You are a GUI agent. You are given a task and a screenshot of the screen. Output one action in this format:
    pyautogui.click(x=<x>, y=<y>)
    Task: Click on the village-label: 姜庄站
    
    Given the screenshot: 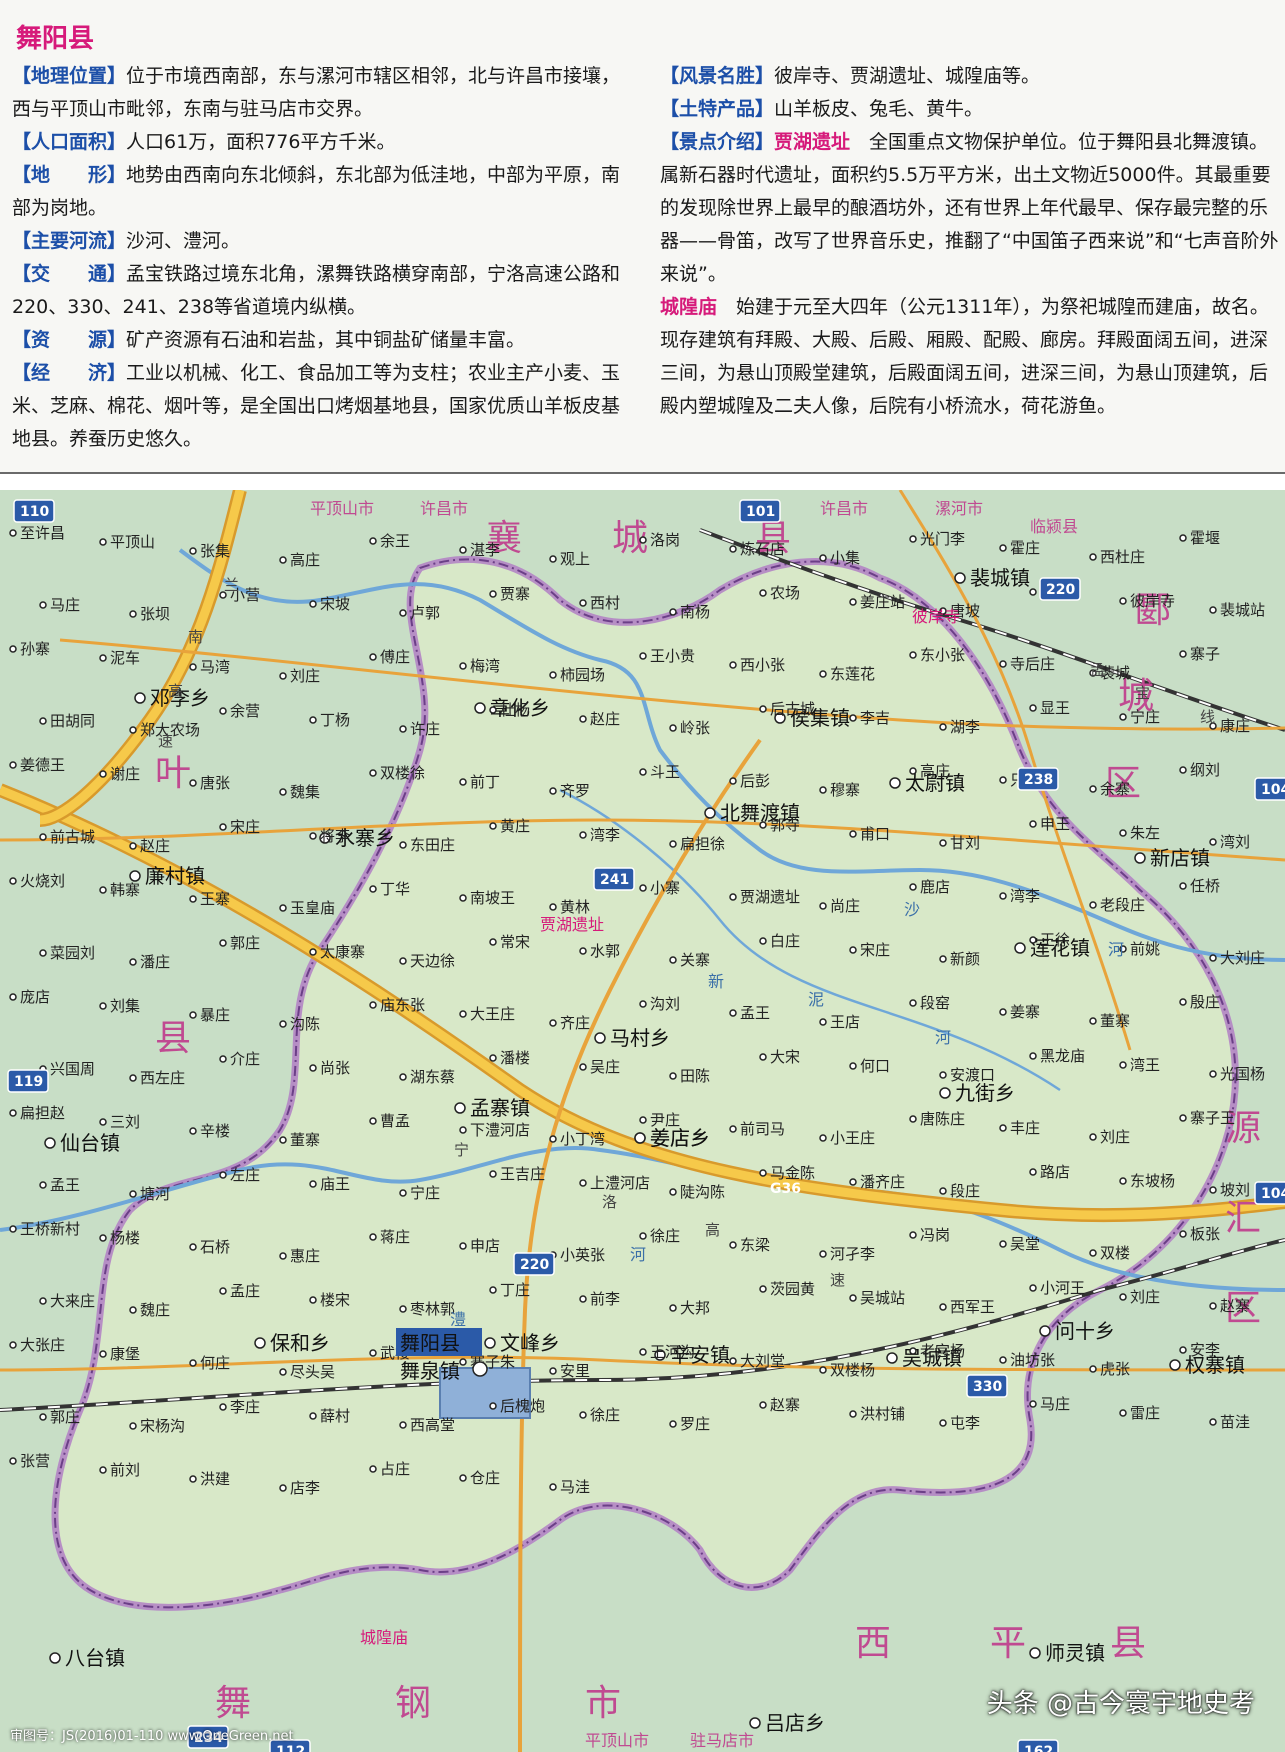 What is the action you would take?
    pyautogui.click(x=882, y=602)
    